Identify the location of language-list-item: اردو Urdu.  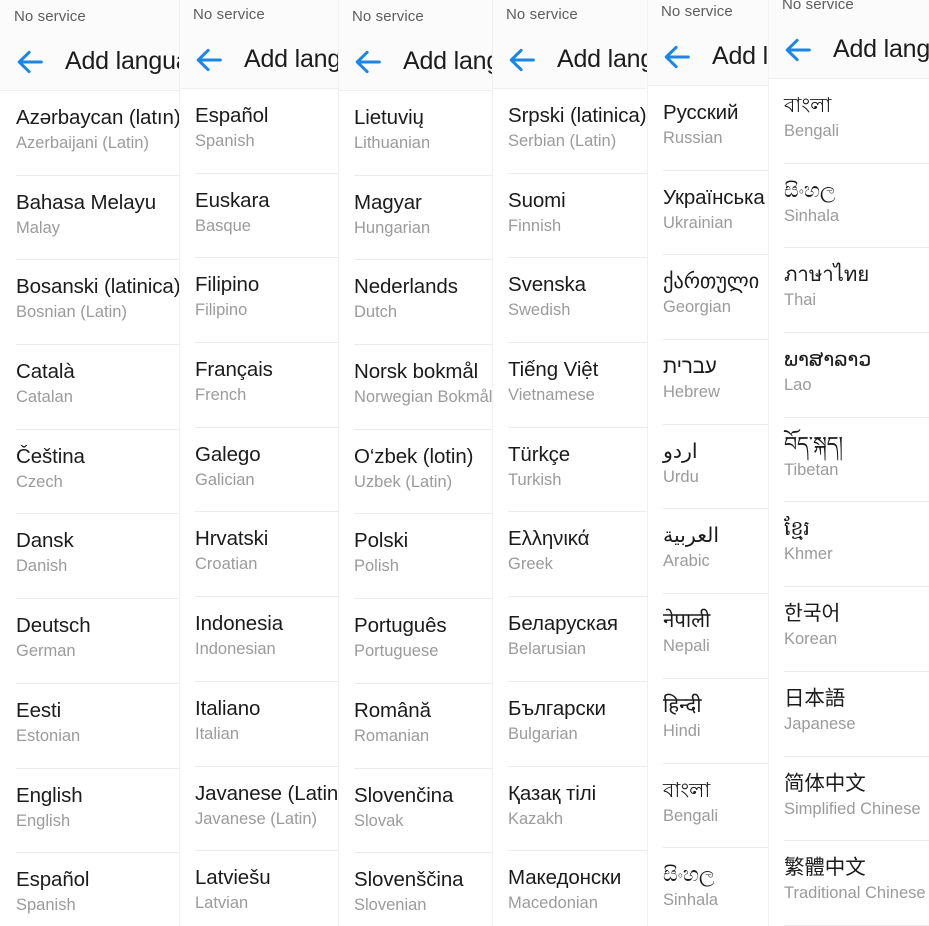
(707, 467).